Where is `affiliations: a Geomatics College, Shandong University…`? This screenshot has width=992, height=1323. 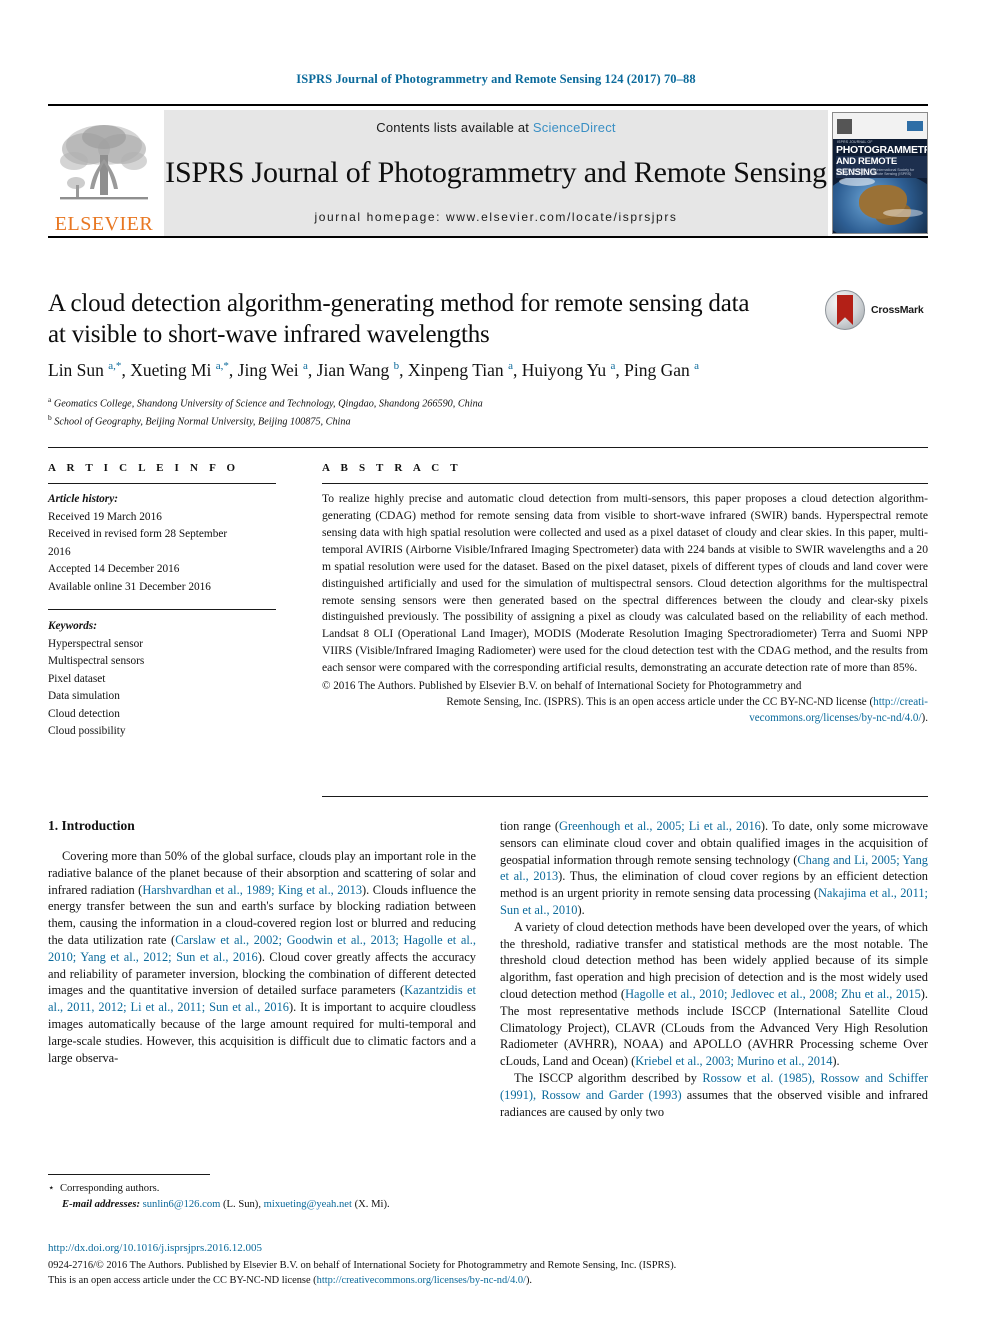 affiliations: a Geomatics College, Shandong University… is located at coordinates (488, 412).